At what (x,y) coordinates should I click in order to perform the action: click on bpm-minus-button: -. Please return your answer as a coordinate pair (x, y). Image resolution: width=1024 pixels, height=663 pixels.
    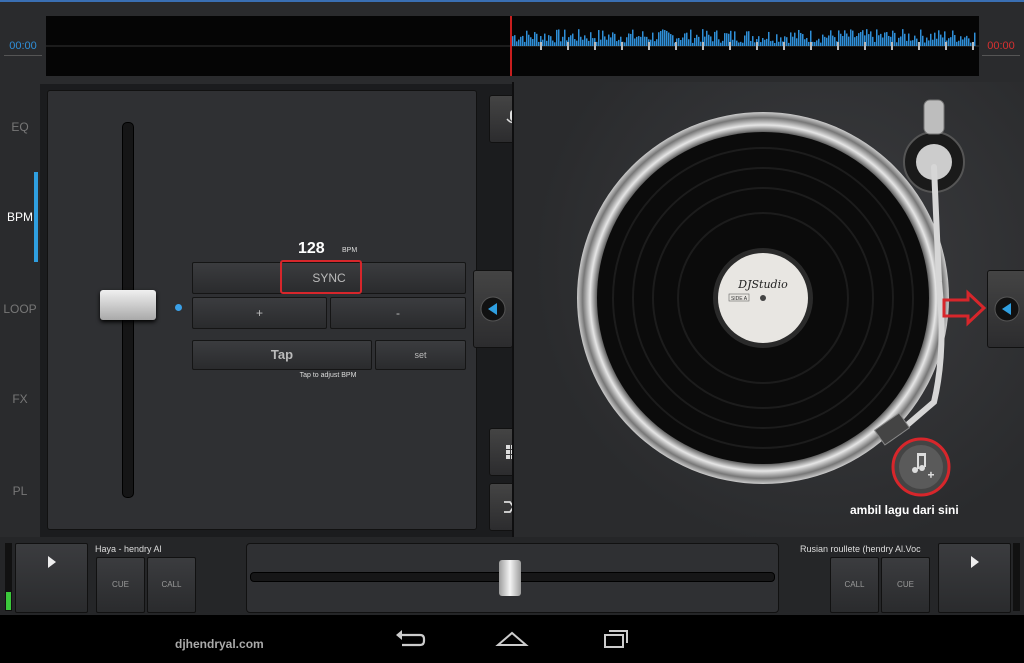
    Looking at the image, I should click on (398, 313).